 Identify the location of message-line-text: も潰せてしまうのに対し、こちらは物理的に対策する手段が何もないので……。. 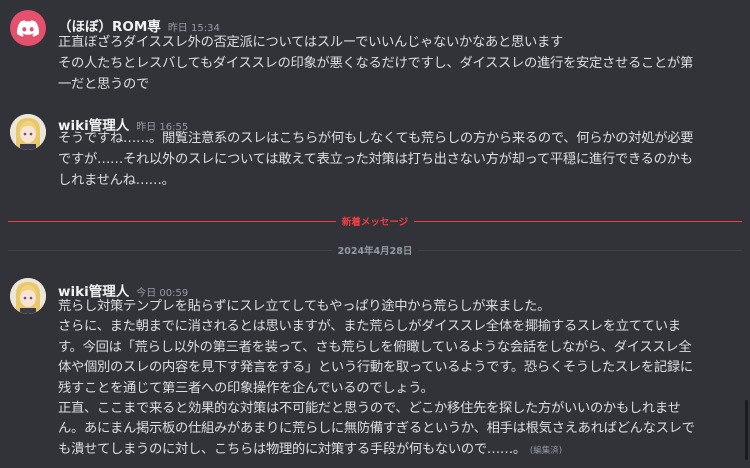
(292, 449).